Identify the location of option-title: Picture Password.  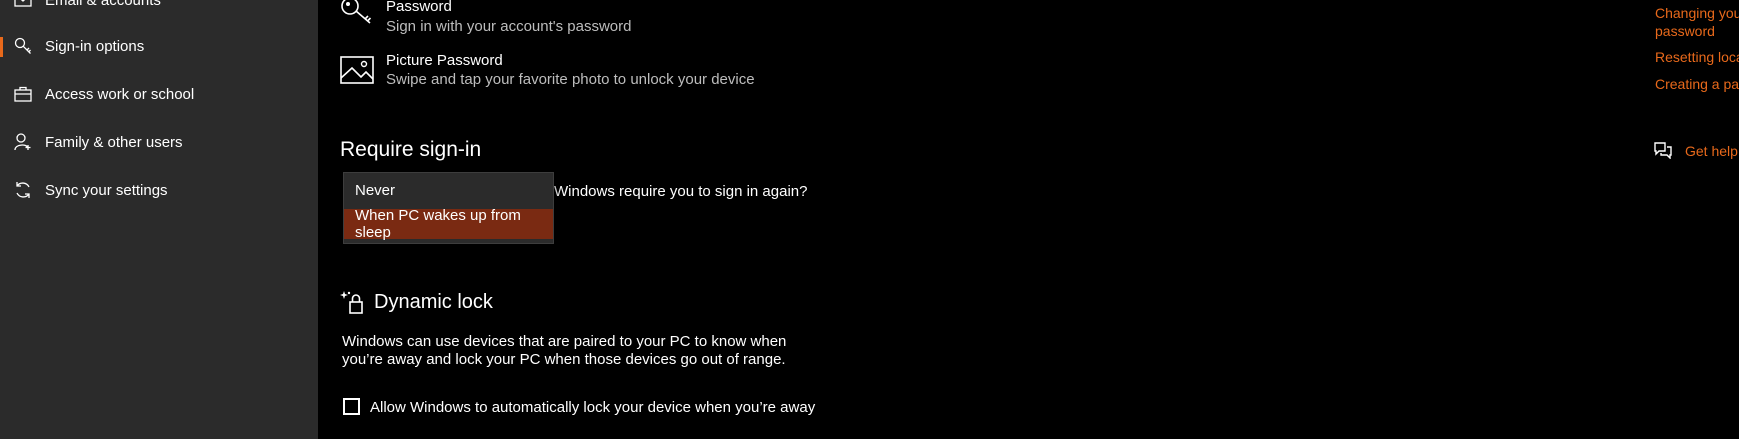
(444, 60).